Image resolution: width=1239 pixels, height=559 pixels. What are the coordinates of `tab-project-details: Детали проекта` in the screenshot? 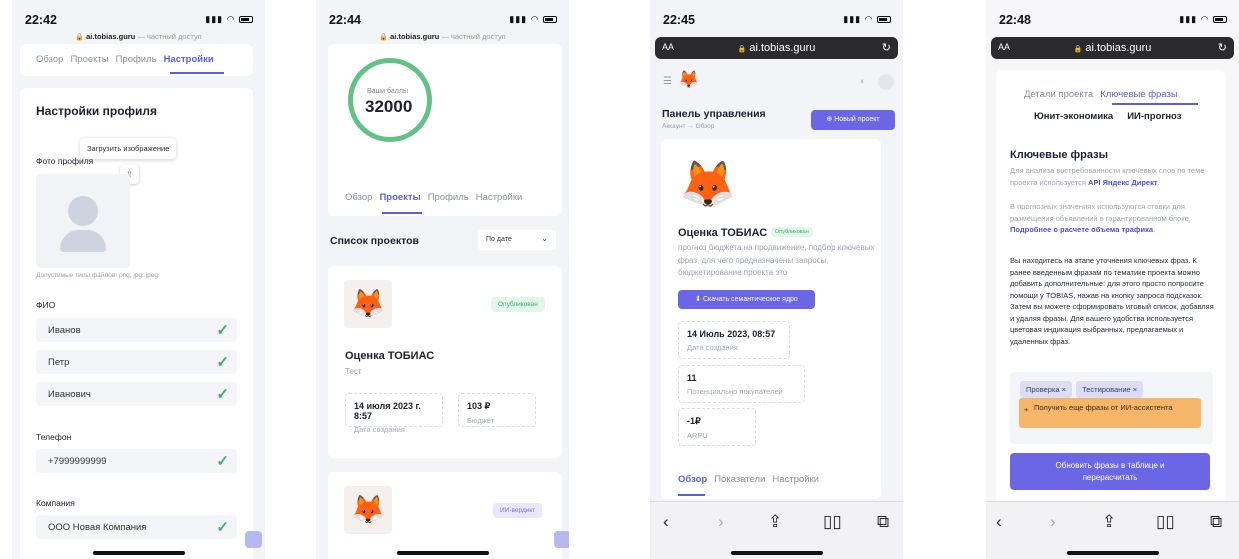 It's located at (1058, 94).